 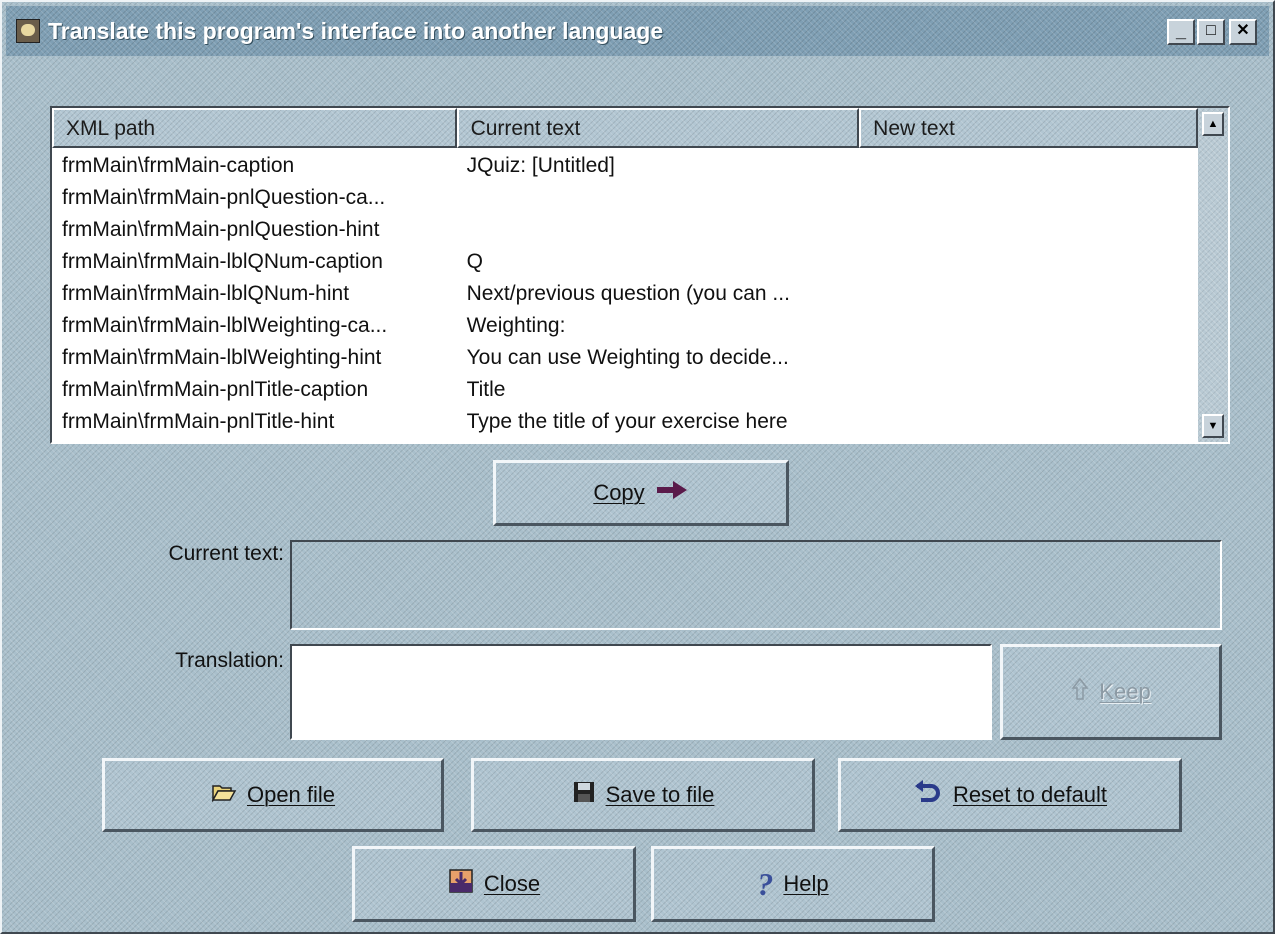 What do you see at coordinates (806, 883) in the screenshot?
I see `help-label: Help` at bounding box center [806, 883].